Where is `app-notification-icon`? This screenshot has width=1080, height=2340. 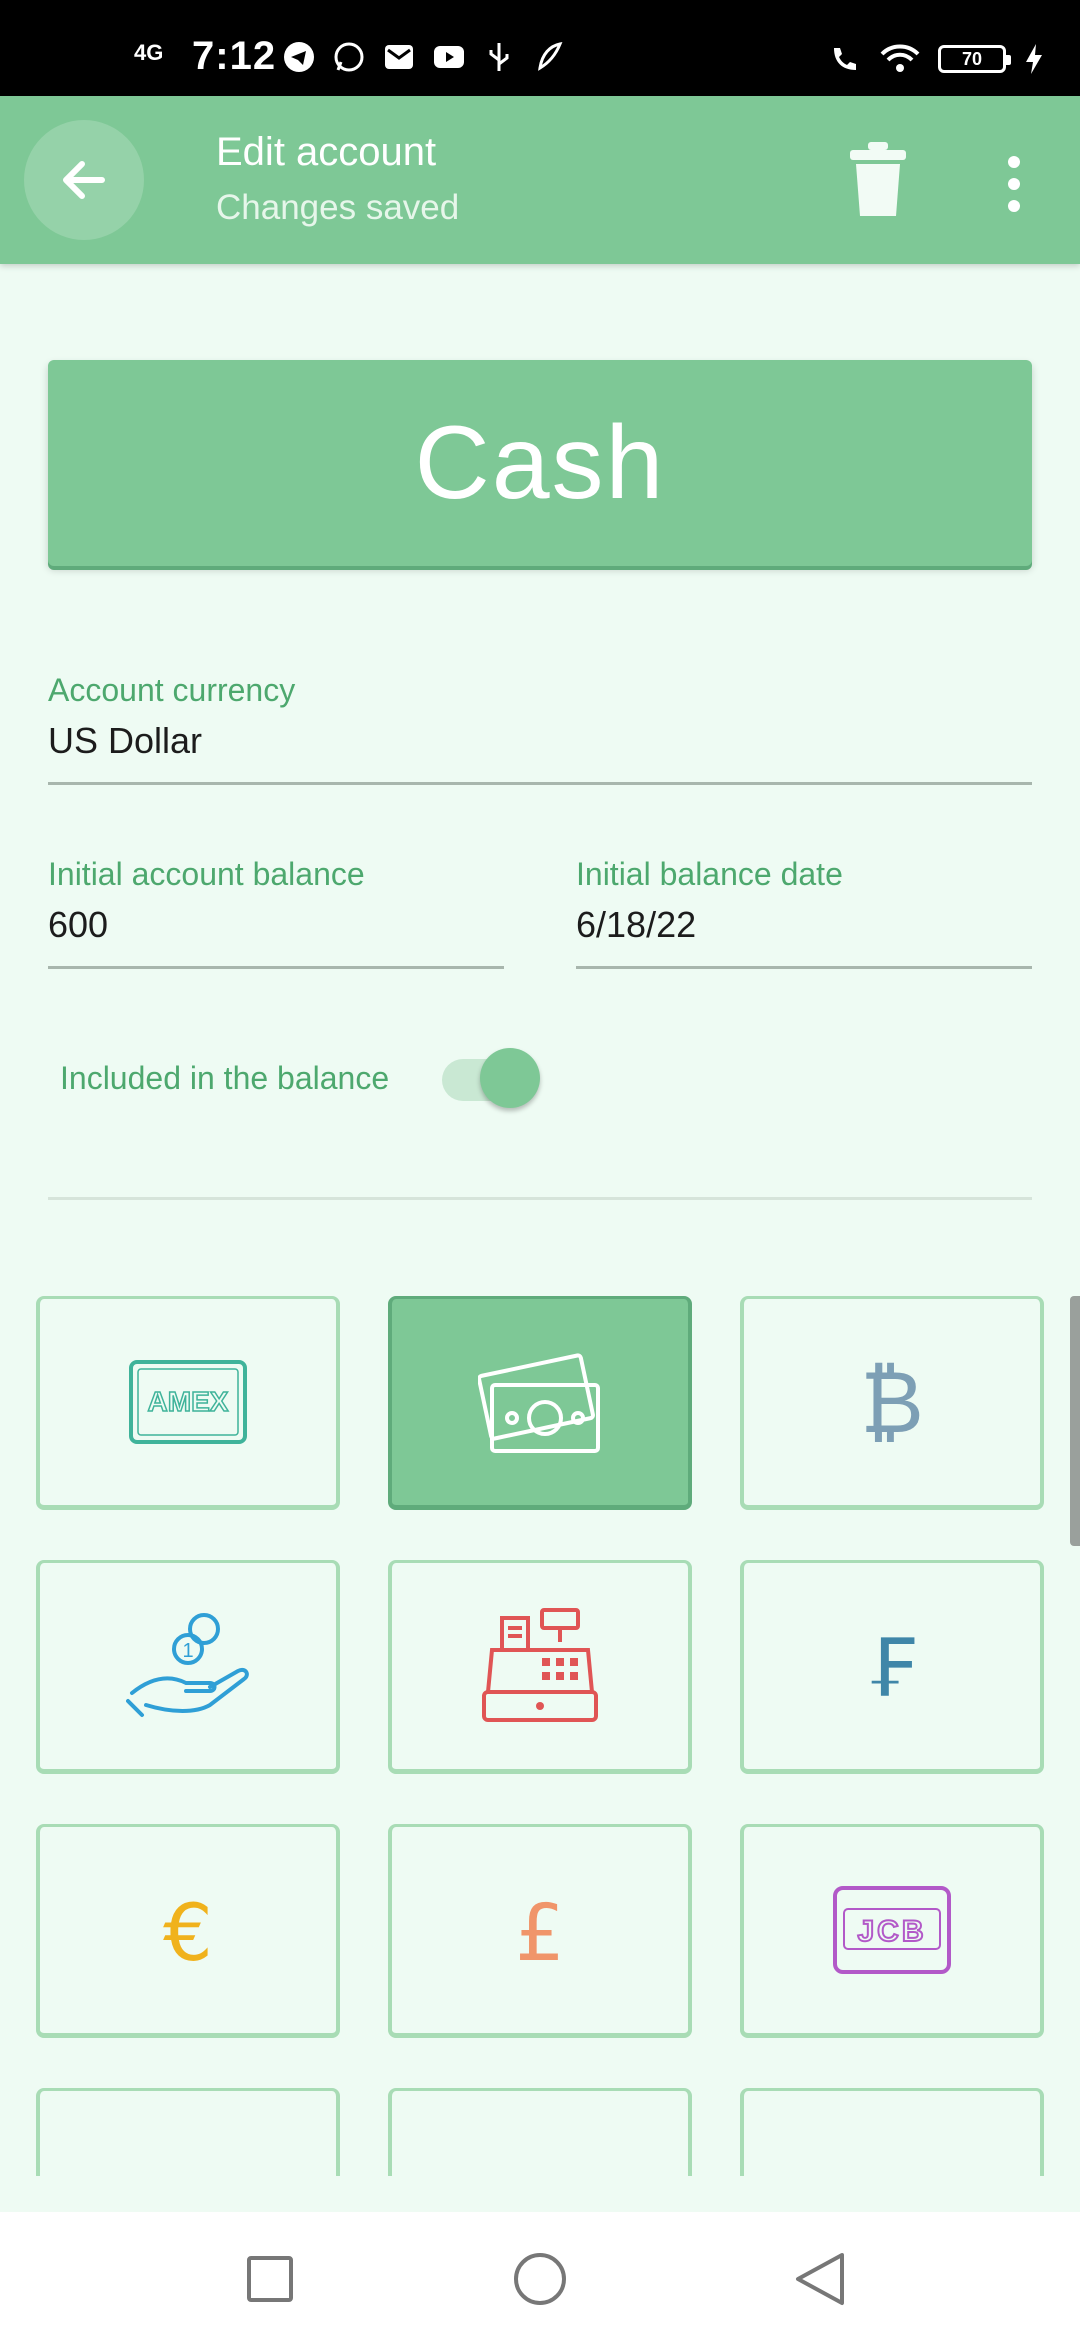
app-notification-icon is located at coordinates (550, 56).